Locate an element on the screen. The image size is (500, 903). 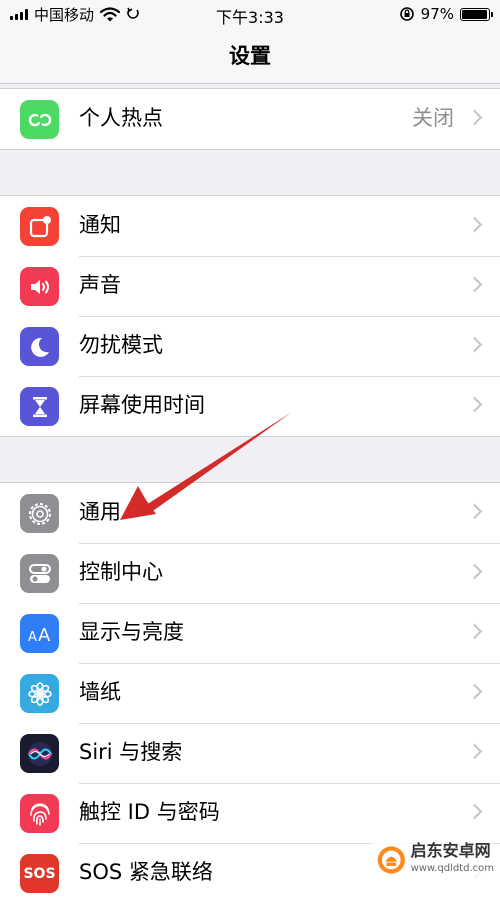
row-label: 墙纸 is located at coordinates (100, 692).